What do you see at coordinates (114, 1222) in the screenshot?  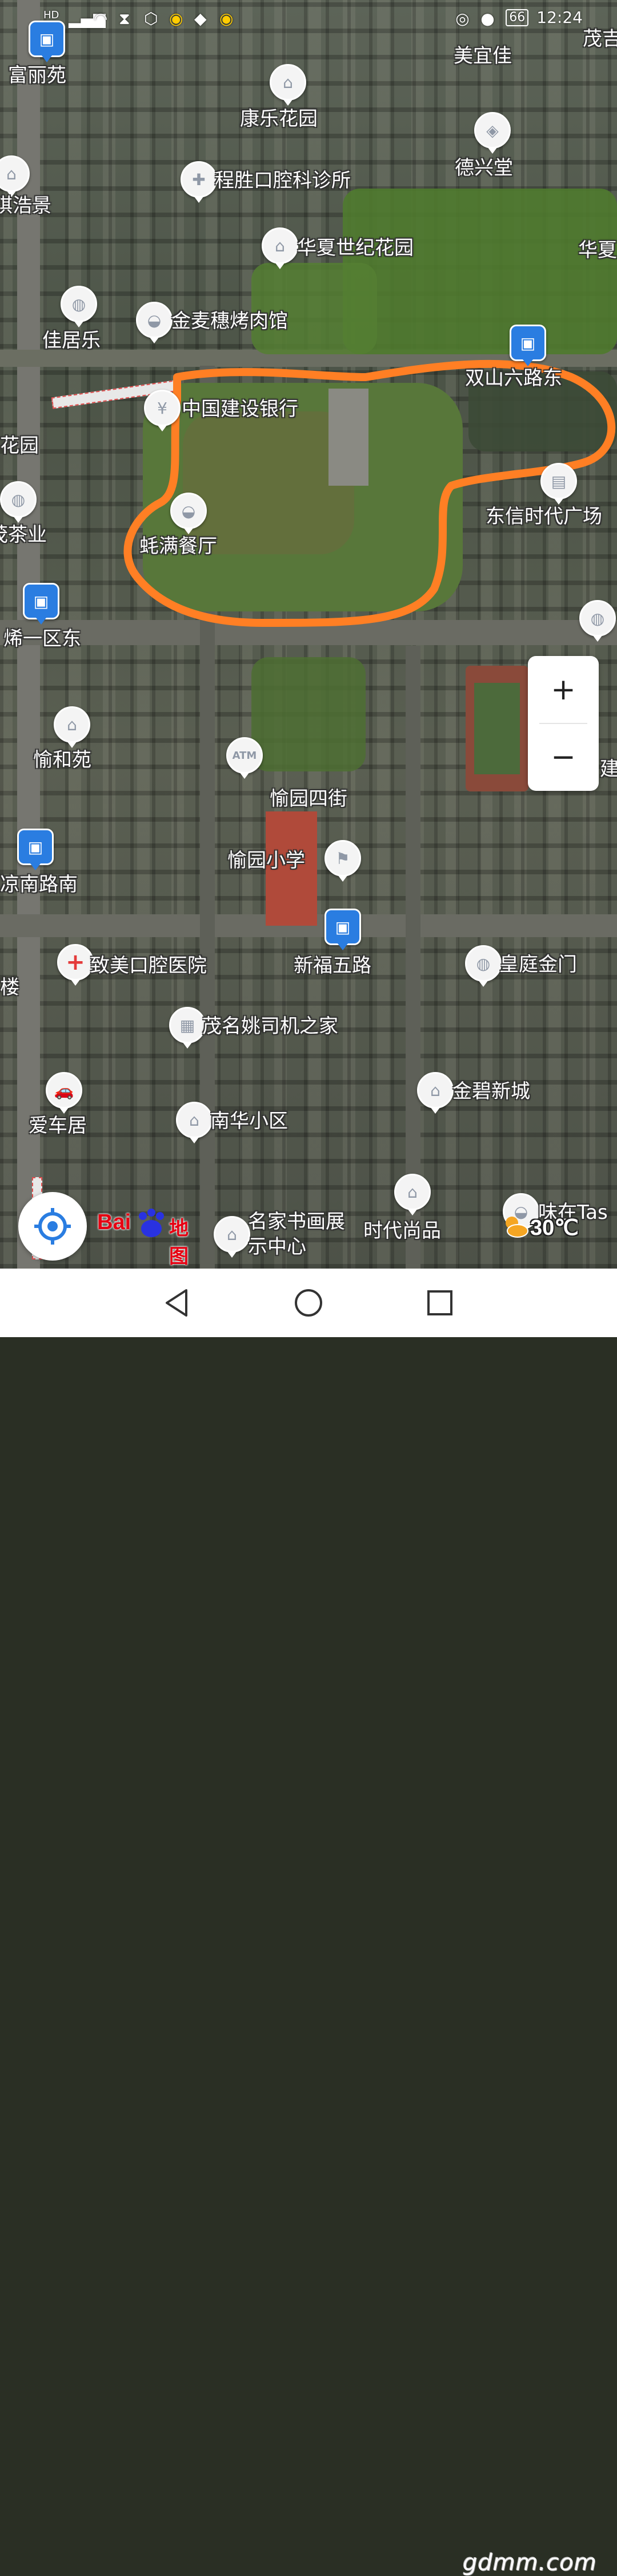 I see `logo-text-bai: Bai` at bounding box center [114, 1222].